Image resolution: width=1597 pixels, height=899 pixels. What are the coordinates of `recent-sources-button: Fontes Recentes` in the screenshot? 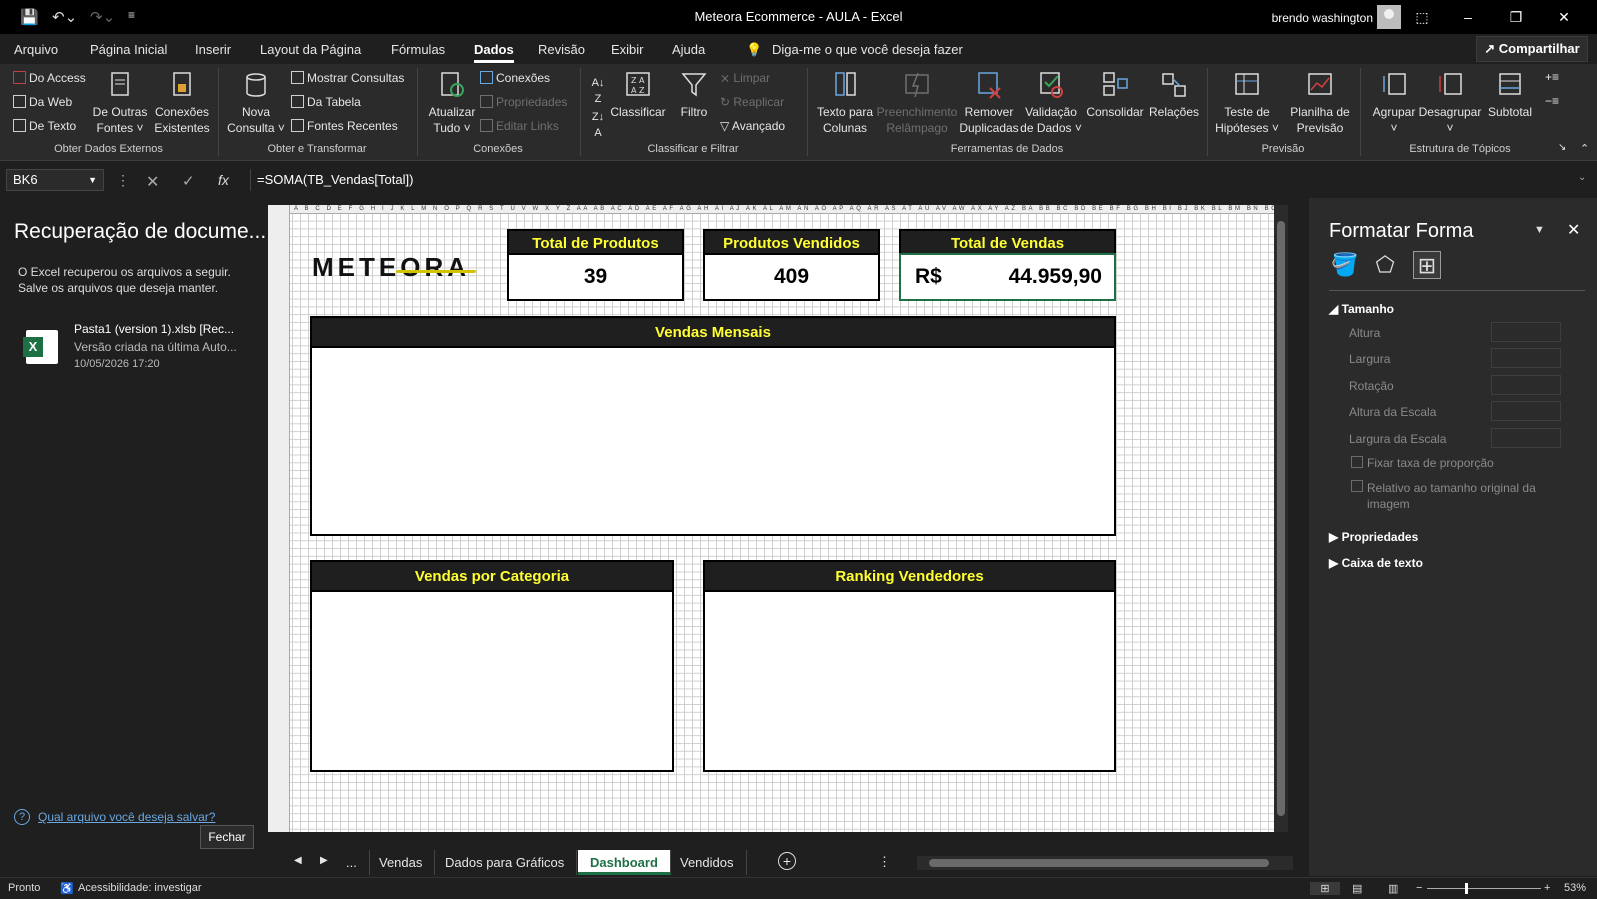 It's located at (344, 126).